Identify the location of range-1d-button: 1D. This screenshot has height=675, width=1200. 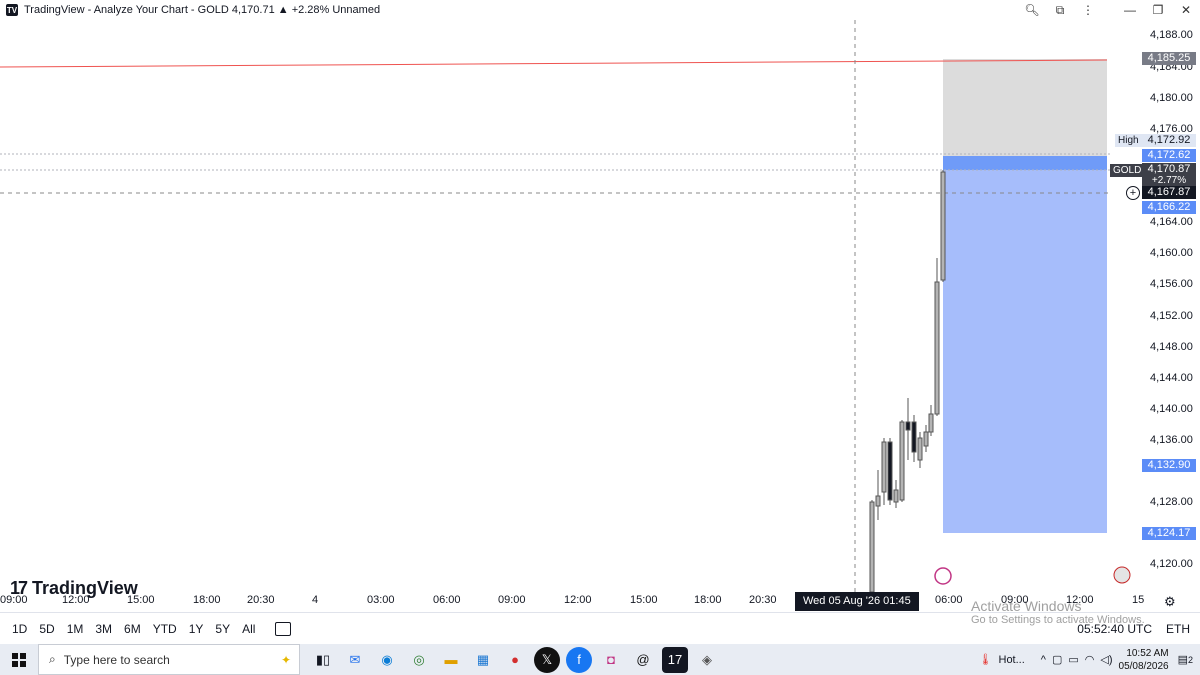
(19, 629).